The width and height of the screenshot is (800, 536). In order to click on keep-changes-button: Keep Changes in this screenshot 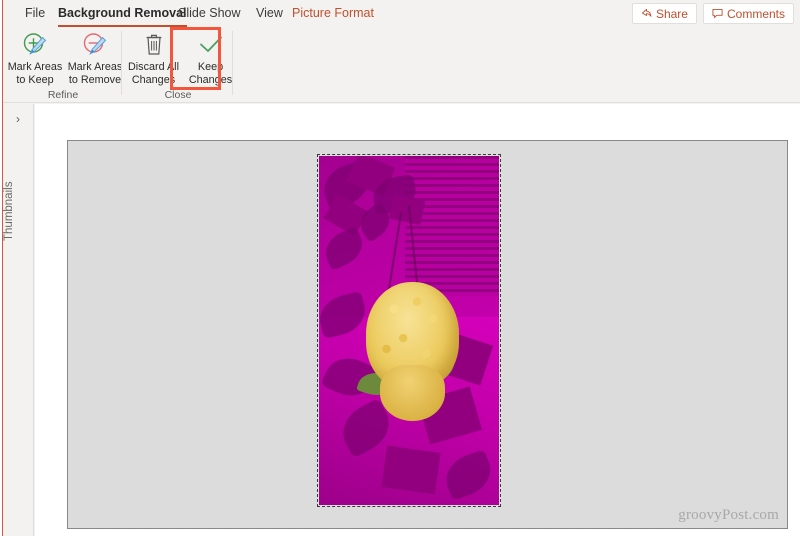, I will do `click(210, 56)`.